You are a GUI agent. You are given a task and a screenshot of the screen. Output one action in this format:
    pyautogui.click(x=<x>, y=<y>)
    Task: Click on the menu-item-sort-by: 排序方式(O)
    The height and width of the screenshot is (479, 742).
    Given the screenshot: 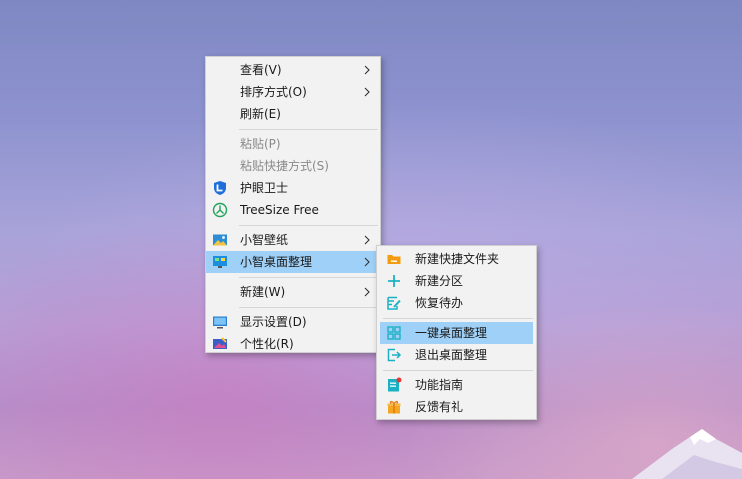 What is the action you would take?
    pyautogui.click(x=293, y=92)
    